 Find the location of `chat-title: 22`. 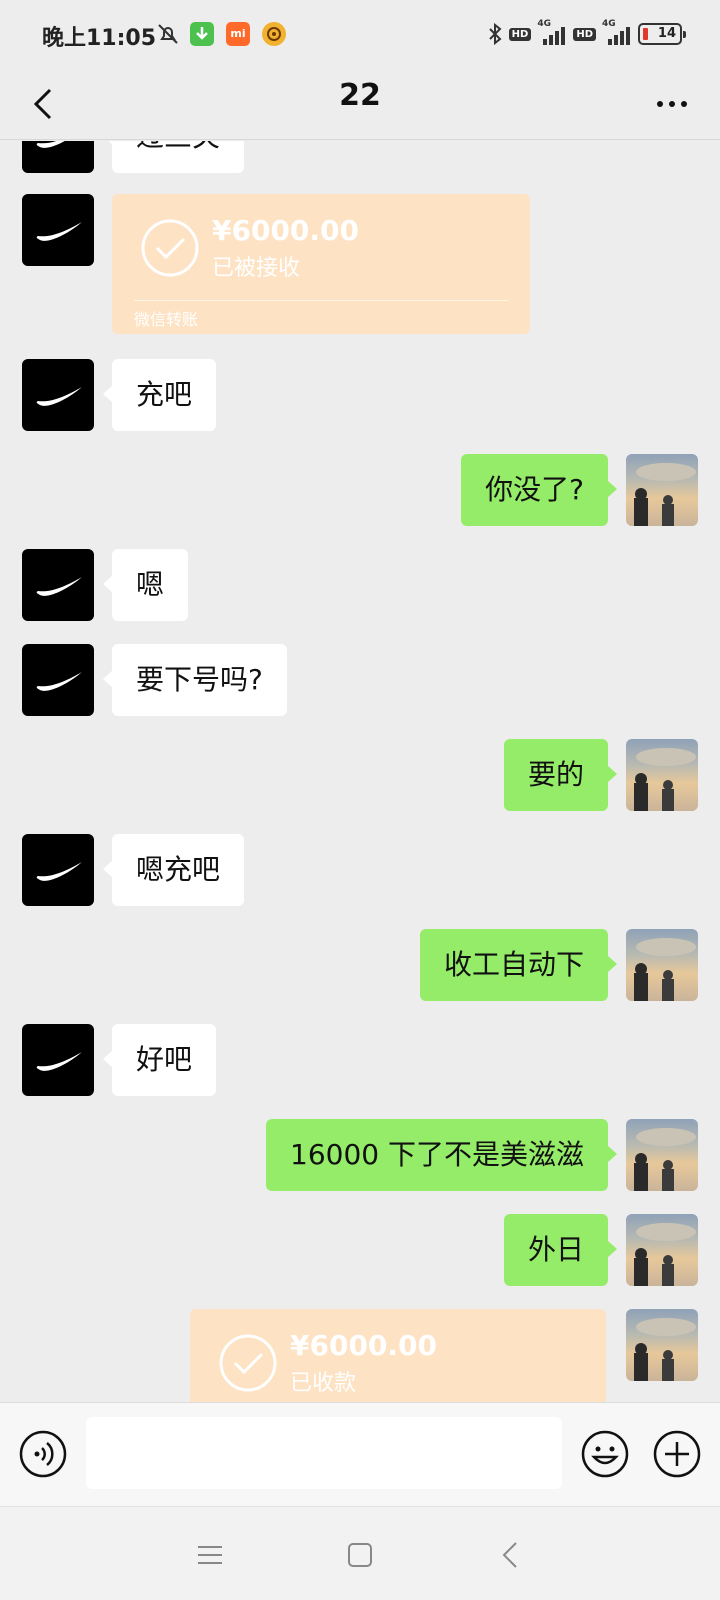

chat-title: 22 is located at coordinates (360, 95).